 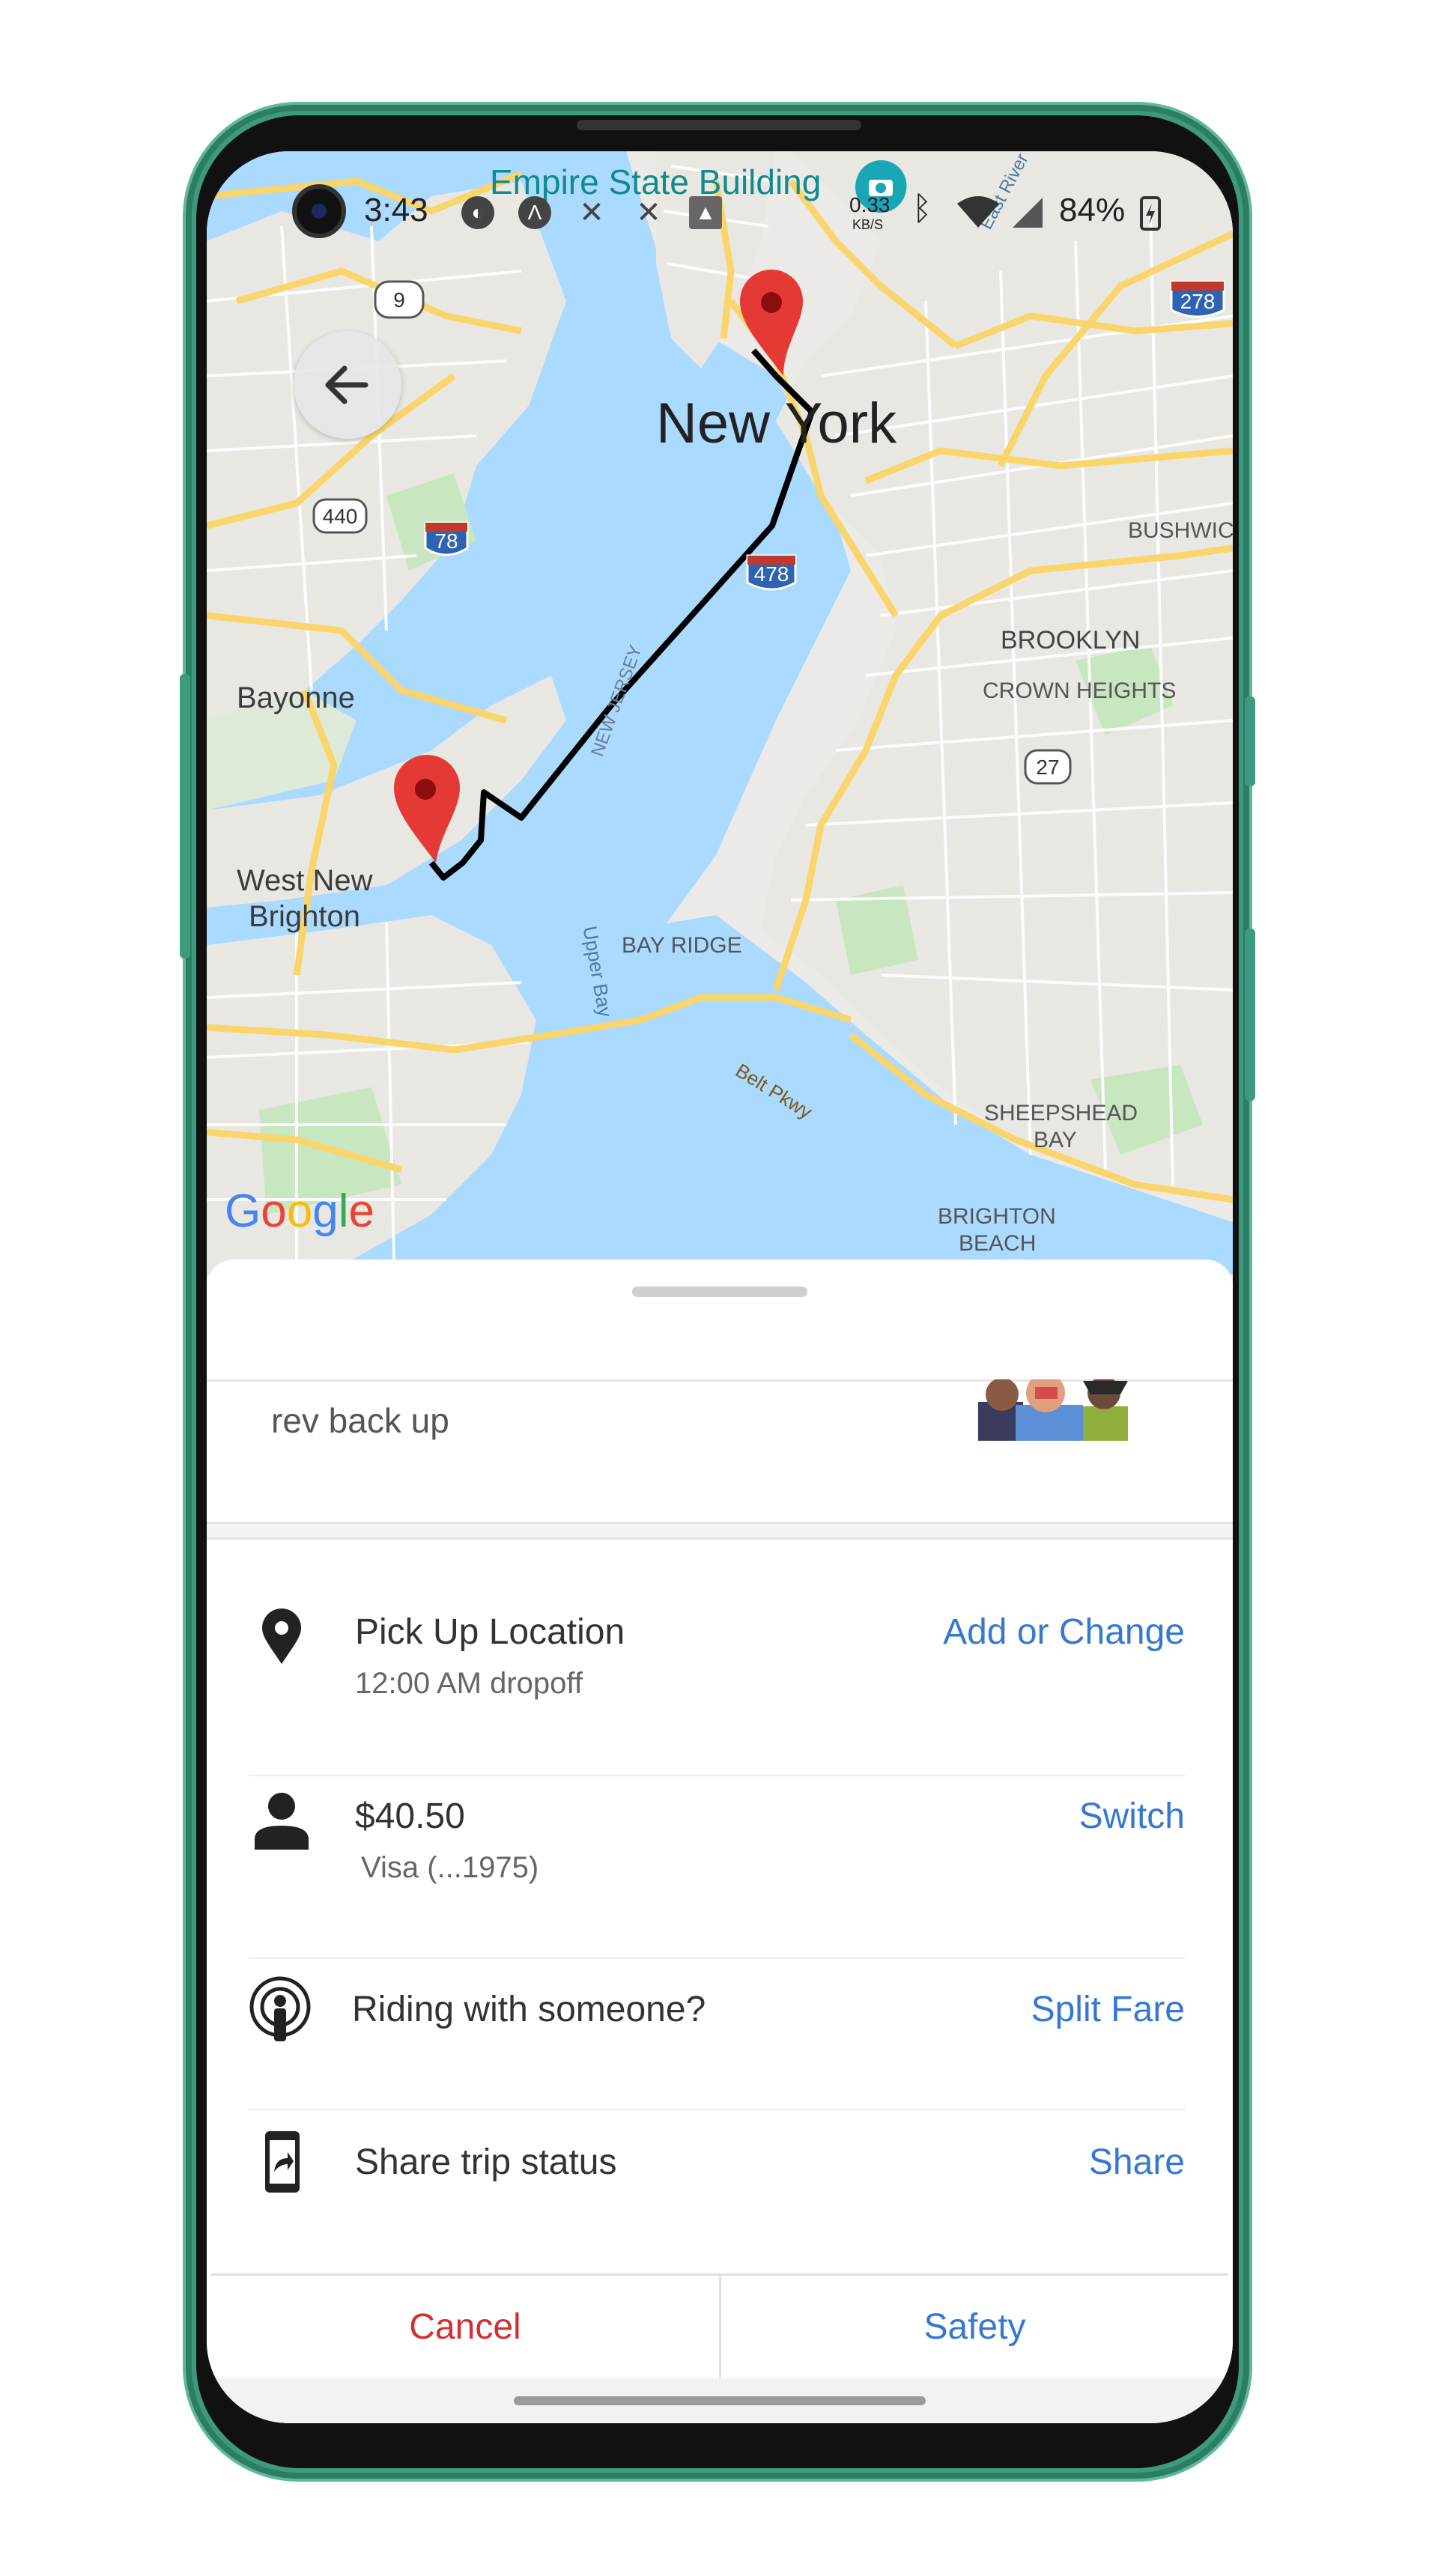 What do you see at coordinates (719, 125) in the screenshot?
I see `earpiece-speaker` at bounding box center [719, 125].